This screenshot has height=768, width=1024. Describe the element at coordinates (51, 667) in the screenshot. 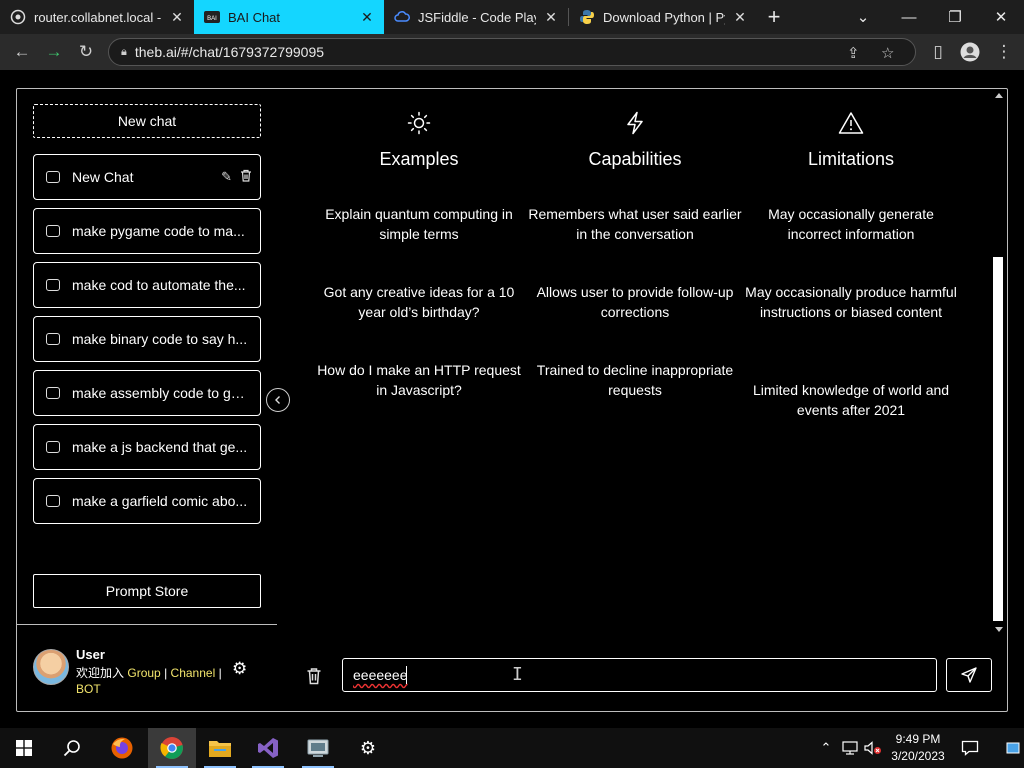

I see `avatar` at that location.